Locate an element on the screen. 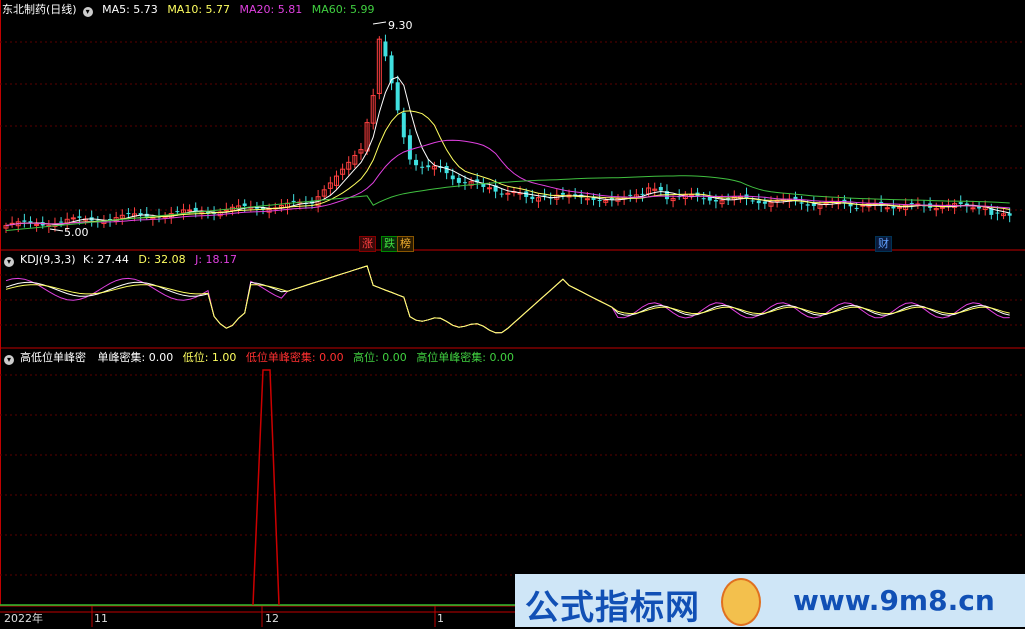 The image size is (1025, 629). low-price-label: 5.00 is located at coordinates (76, 232).